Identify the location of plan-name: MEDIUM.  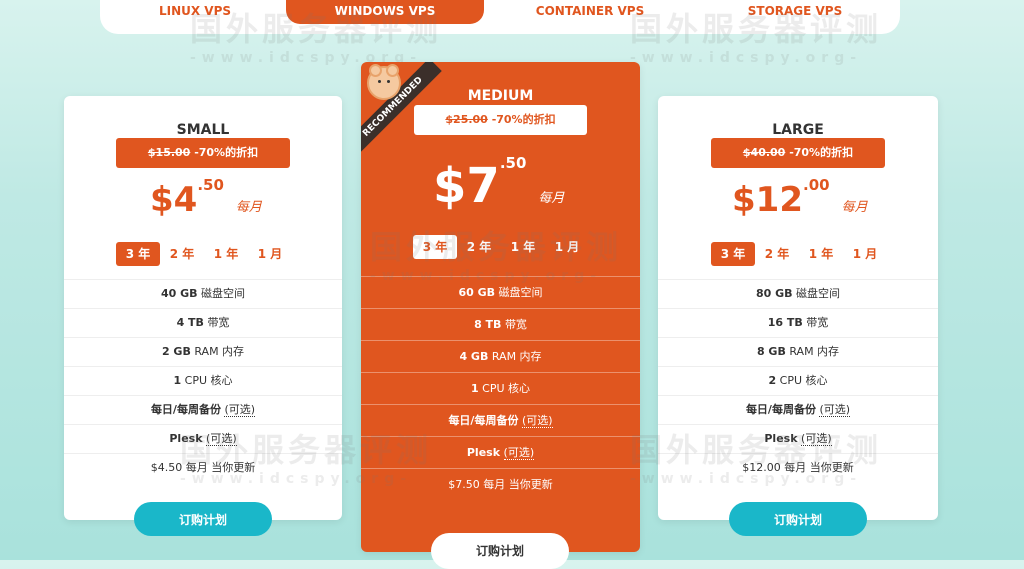
(500, 96).